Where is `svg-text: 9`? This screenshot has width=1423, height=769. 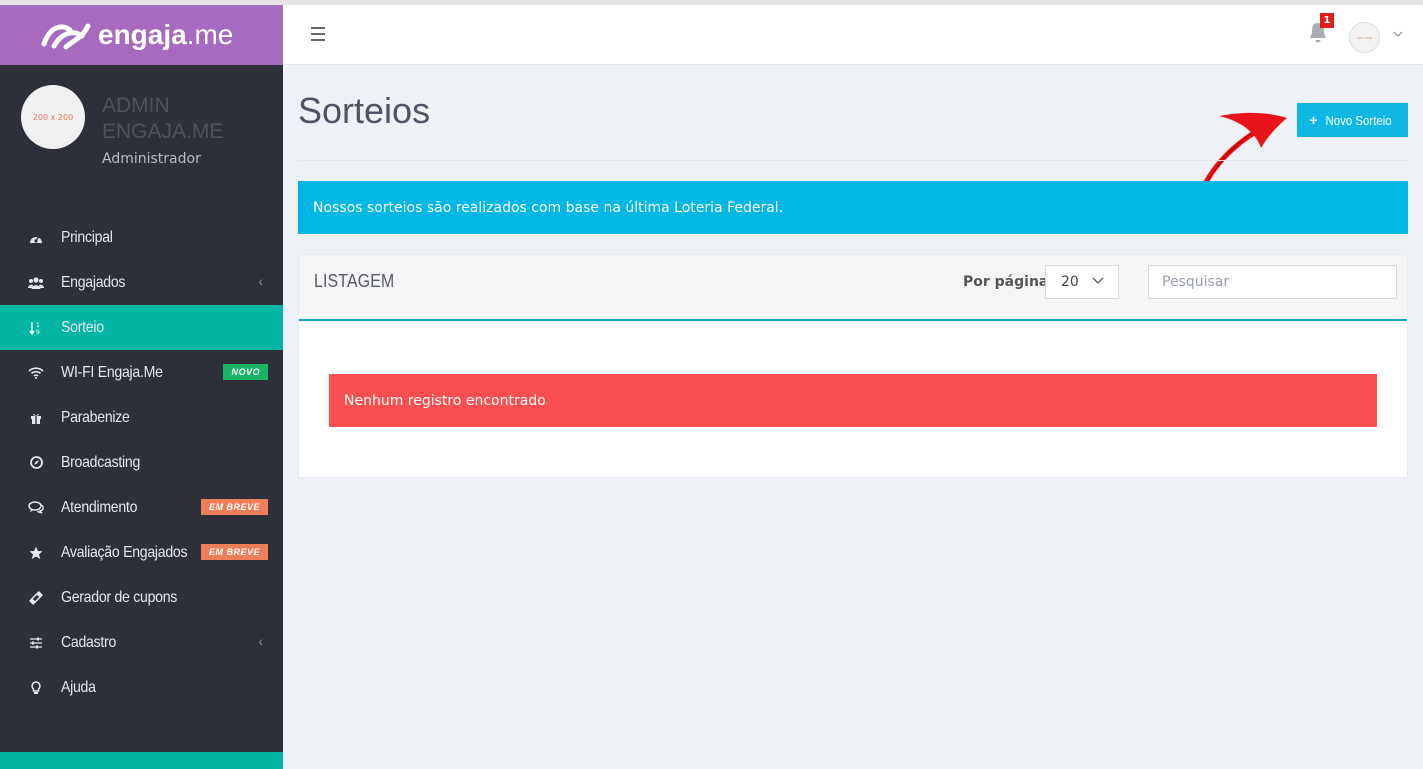
svg-text: 9 is located at coordinates (38, 332).